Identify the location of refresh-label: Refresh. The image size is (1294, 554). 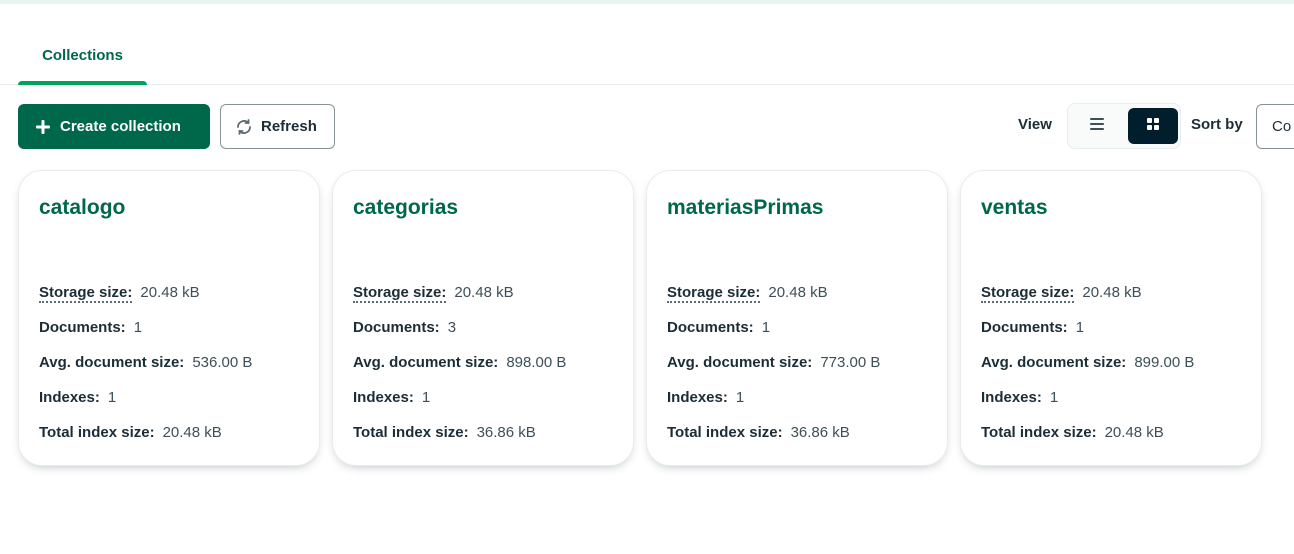
(289, 126).